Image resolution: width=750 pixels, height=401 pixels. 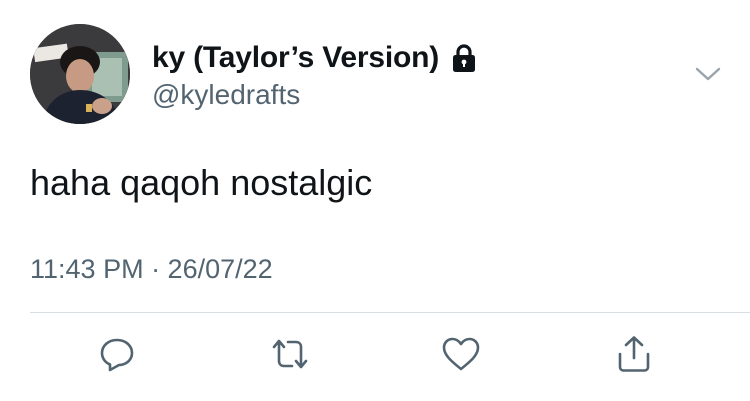 I want to click on share-icon, so click(x=634, y=354).